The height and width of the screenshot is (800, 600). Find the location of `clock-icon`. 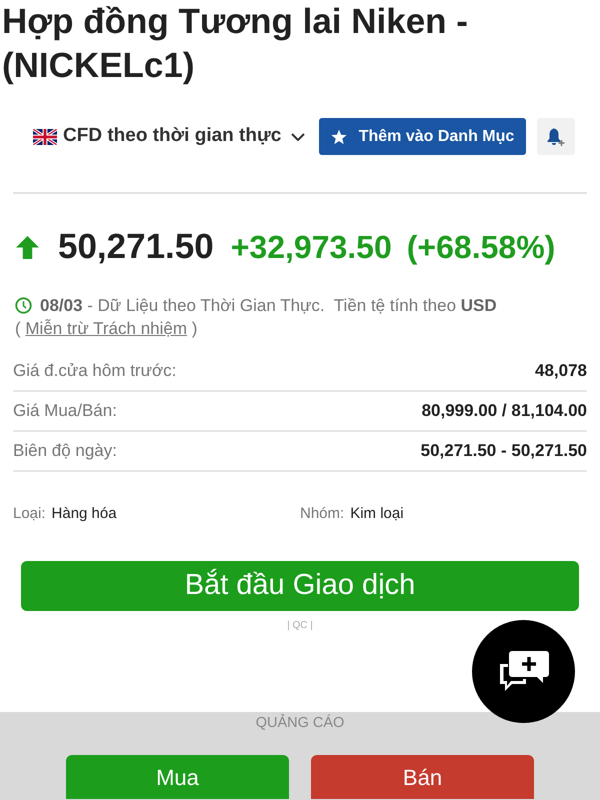

clock-icon is located at coordinates (23, 305).